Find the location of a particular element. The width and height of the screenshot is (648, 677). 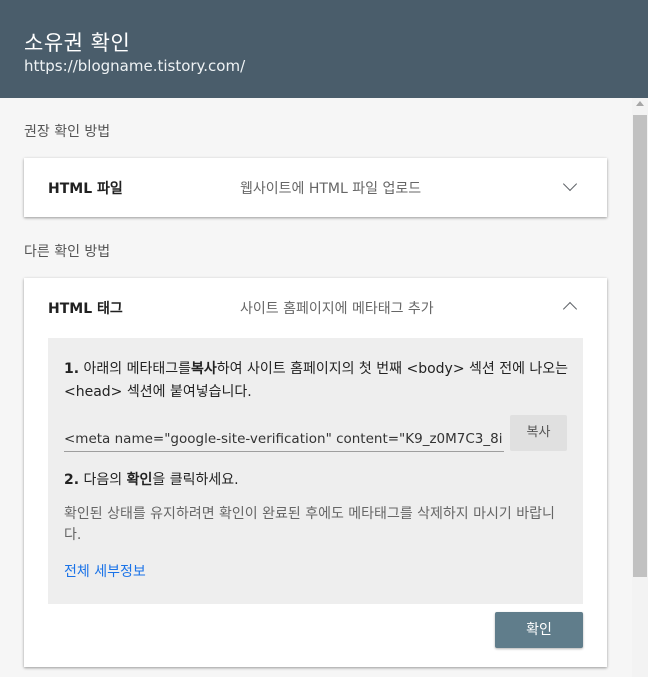

confirm-button: 확인 is located at coordinates (539, 630).